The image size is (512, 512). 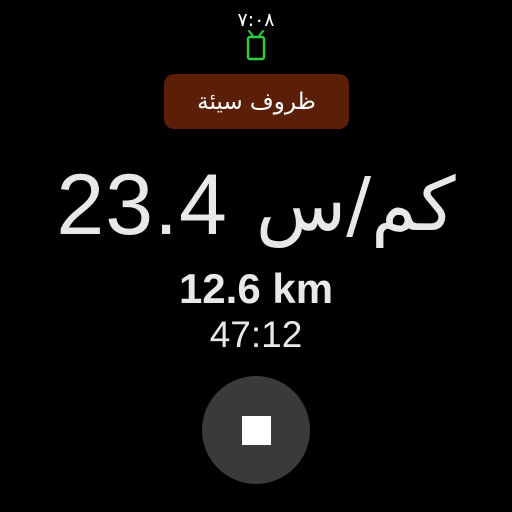 What do you see at coordinates (256, 288) in the screenshot?
I see `distance-value: 12.6 km` at bounding box center [256, 288].